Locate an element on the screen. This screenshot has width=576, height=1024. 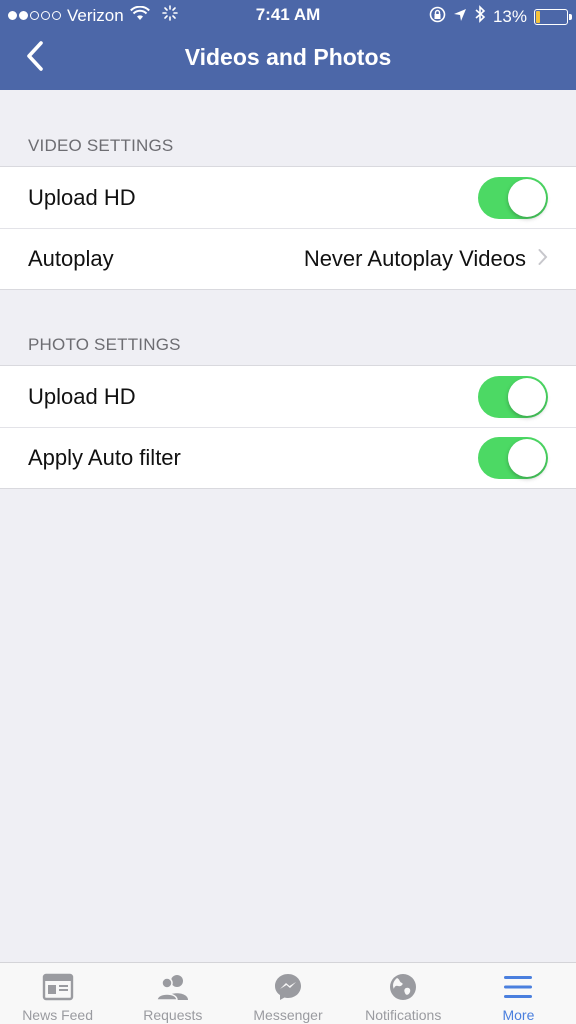
navigation-header: Verizon 7:41 AM 13% Videos and Photos is located at coordinates (288, 45).